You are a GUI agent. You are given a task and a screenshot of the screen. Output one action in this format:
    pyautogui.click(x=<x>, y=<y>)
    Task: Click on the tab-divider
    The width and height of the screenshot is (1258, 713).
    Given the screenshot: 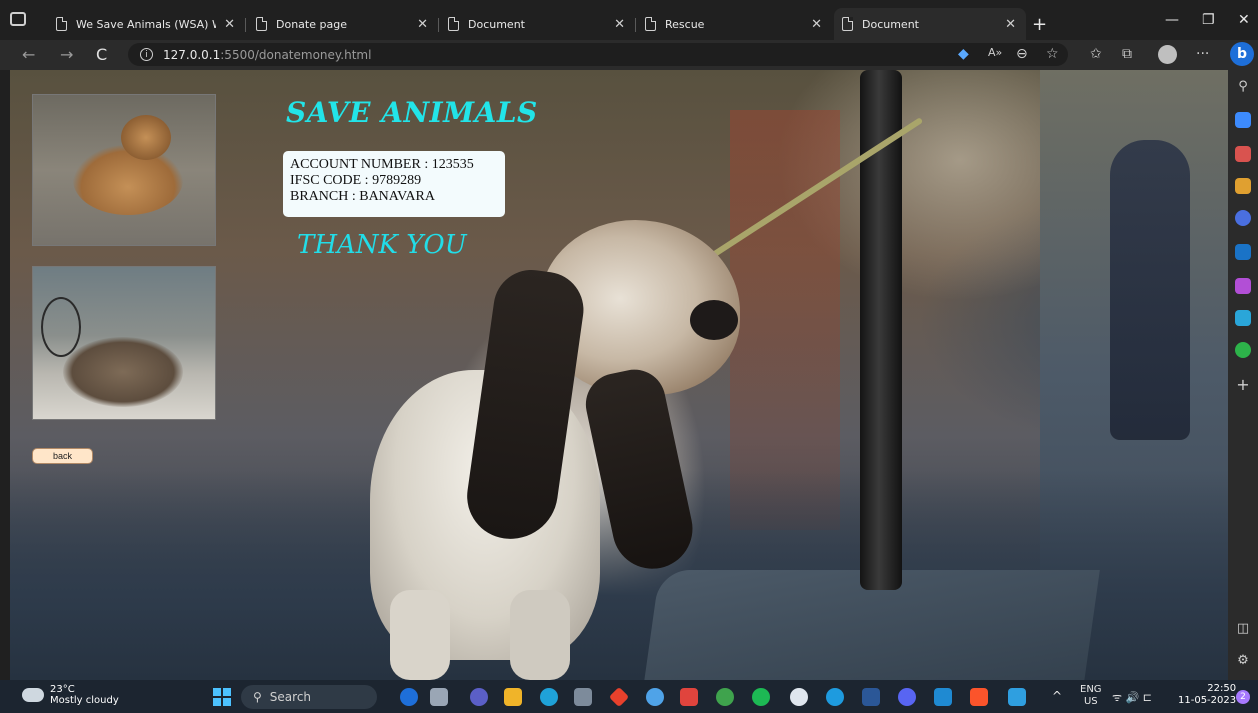 What is the action you would take?
    pyautogui.click(x=245, y=25)
    